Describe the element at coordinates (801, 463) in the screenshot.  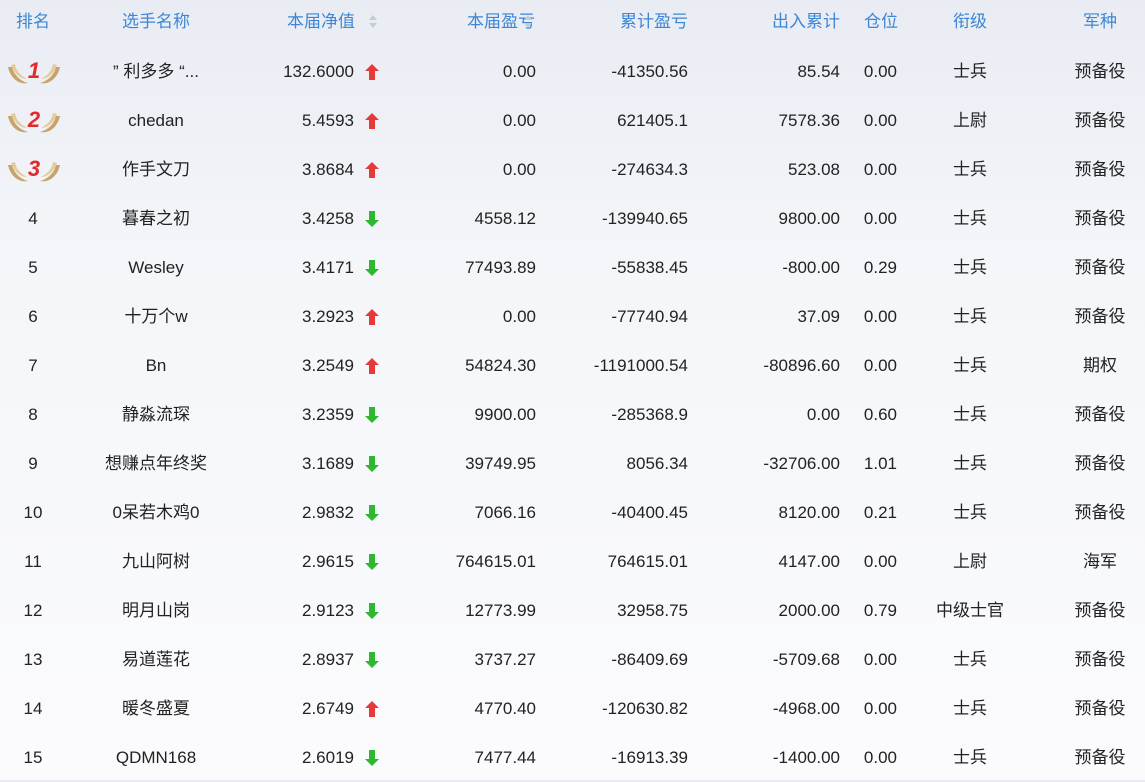
I see `in-out-total: -32706.00` at that location.